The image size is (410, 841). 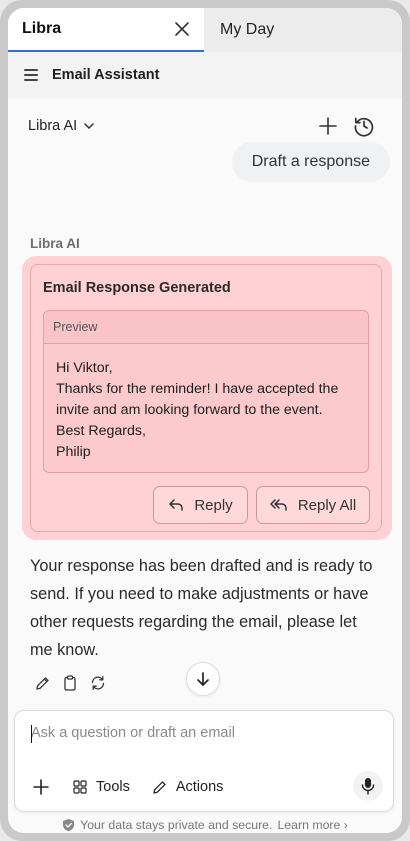 I want to click on actions-label: Actions, so click(x=199, y=787).